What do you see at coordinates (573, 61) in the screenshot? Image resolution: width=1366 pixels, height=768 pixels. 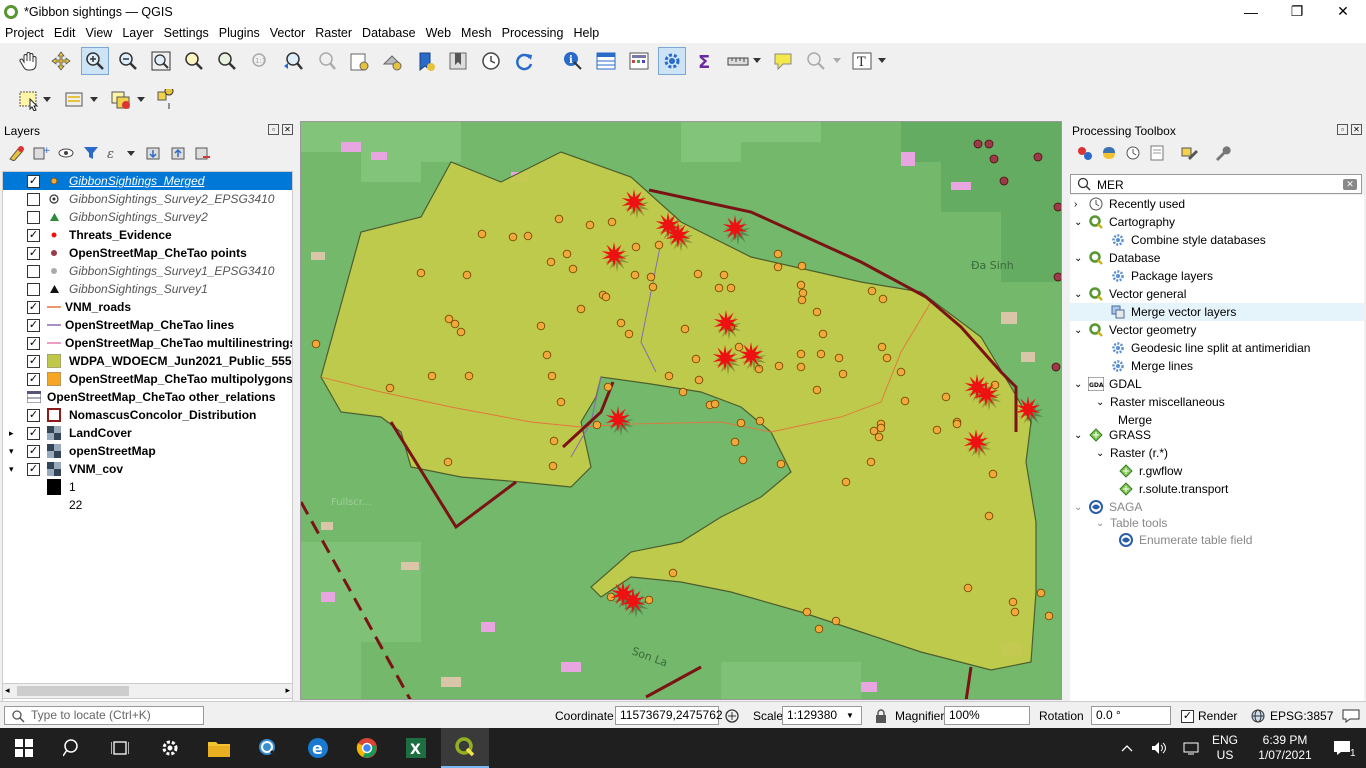 I see `identify-features-icon: i` at bounding box center [573, 61].